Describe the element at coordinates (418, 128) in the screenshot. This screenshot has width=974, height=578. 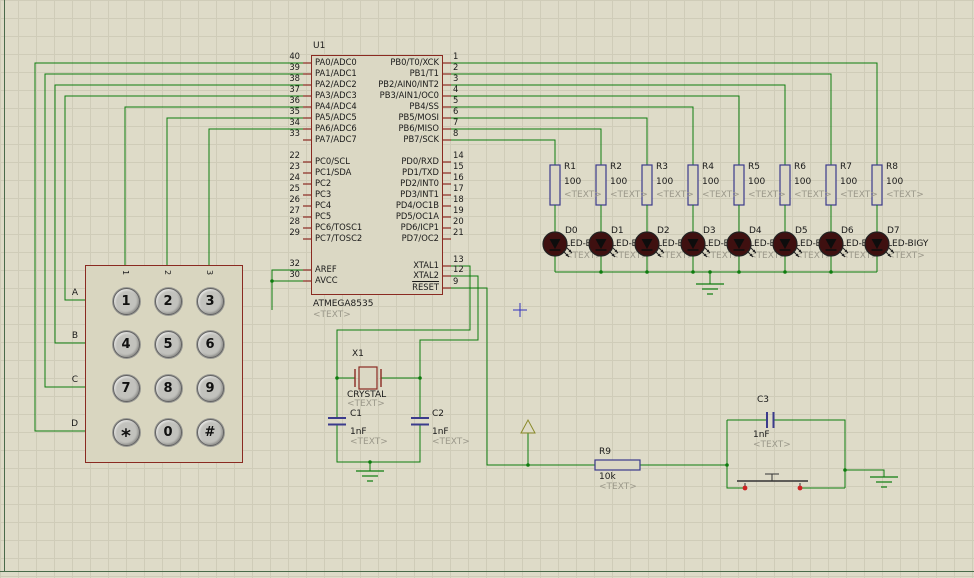
I see `pin-name-label: PB6/MISO` at that location.